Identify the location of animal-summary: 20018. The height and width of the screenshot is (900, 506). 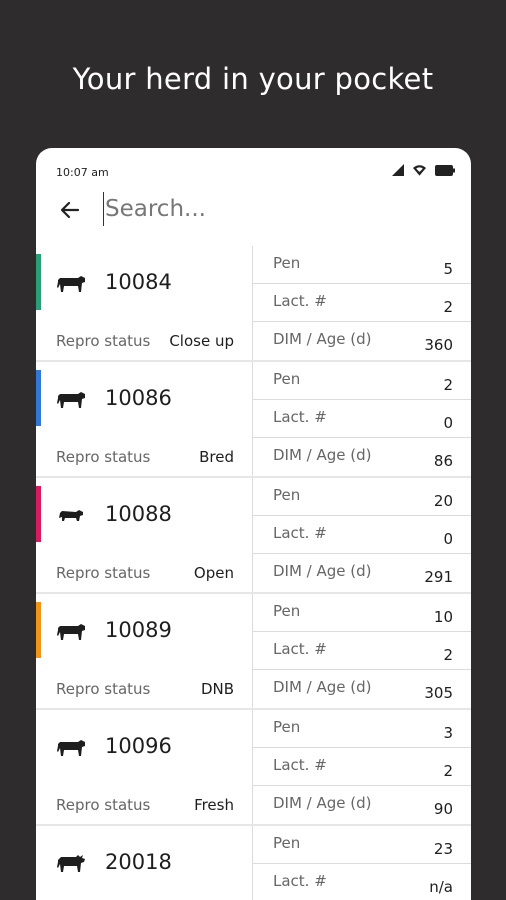
(144, 863).